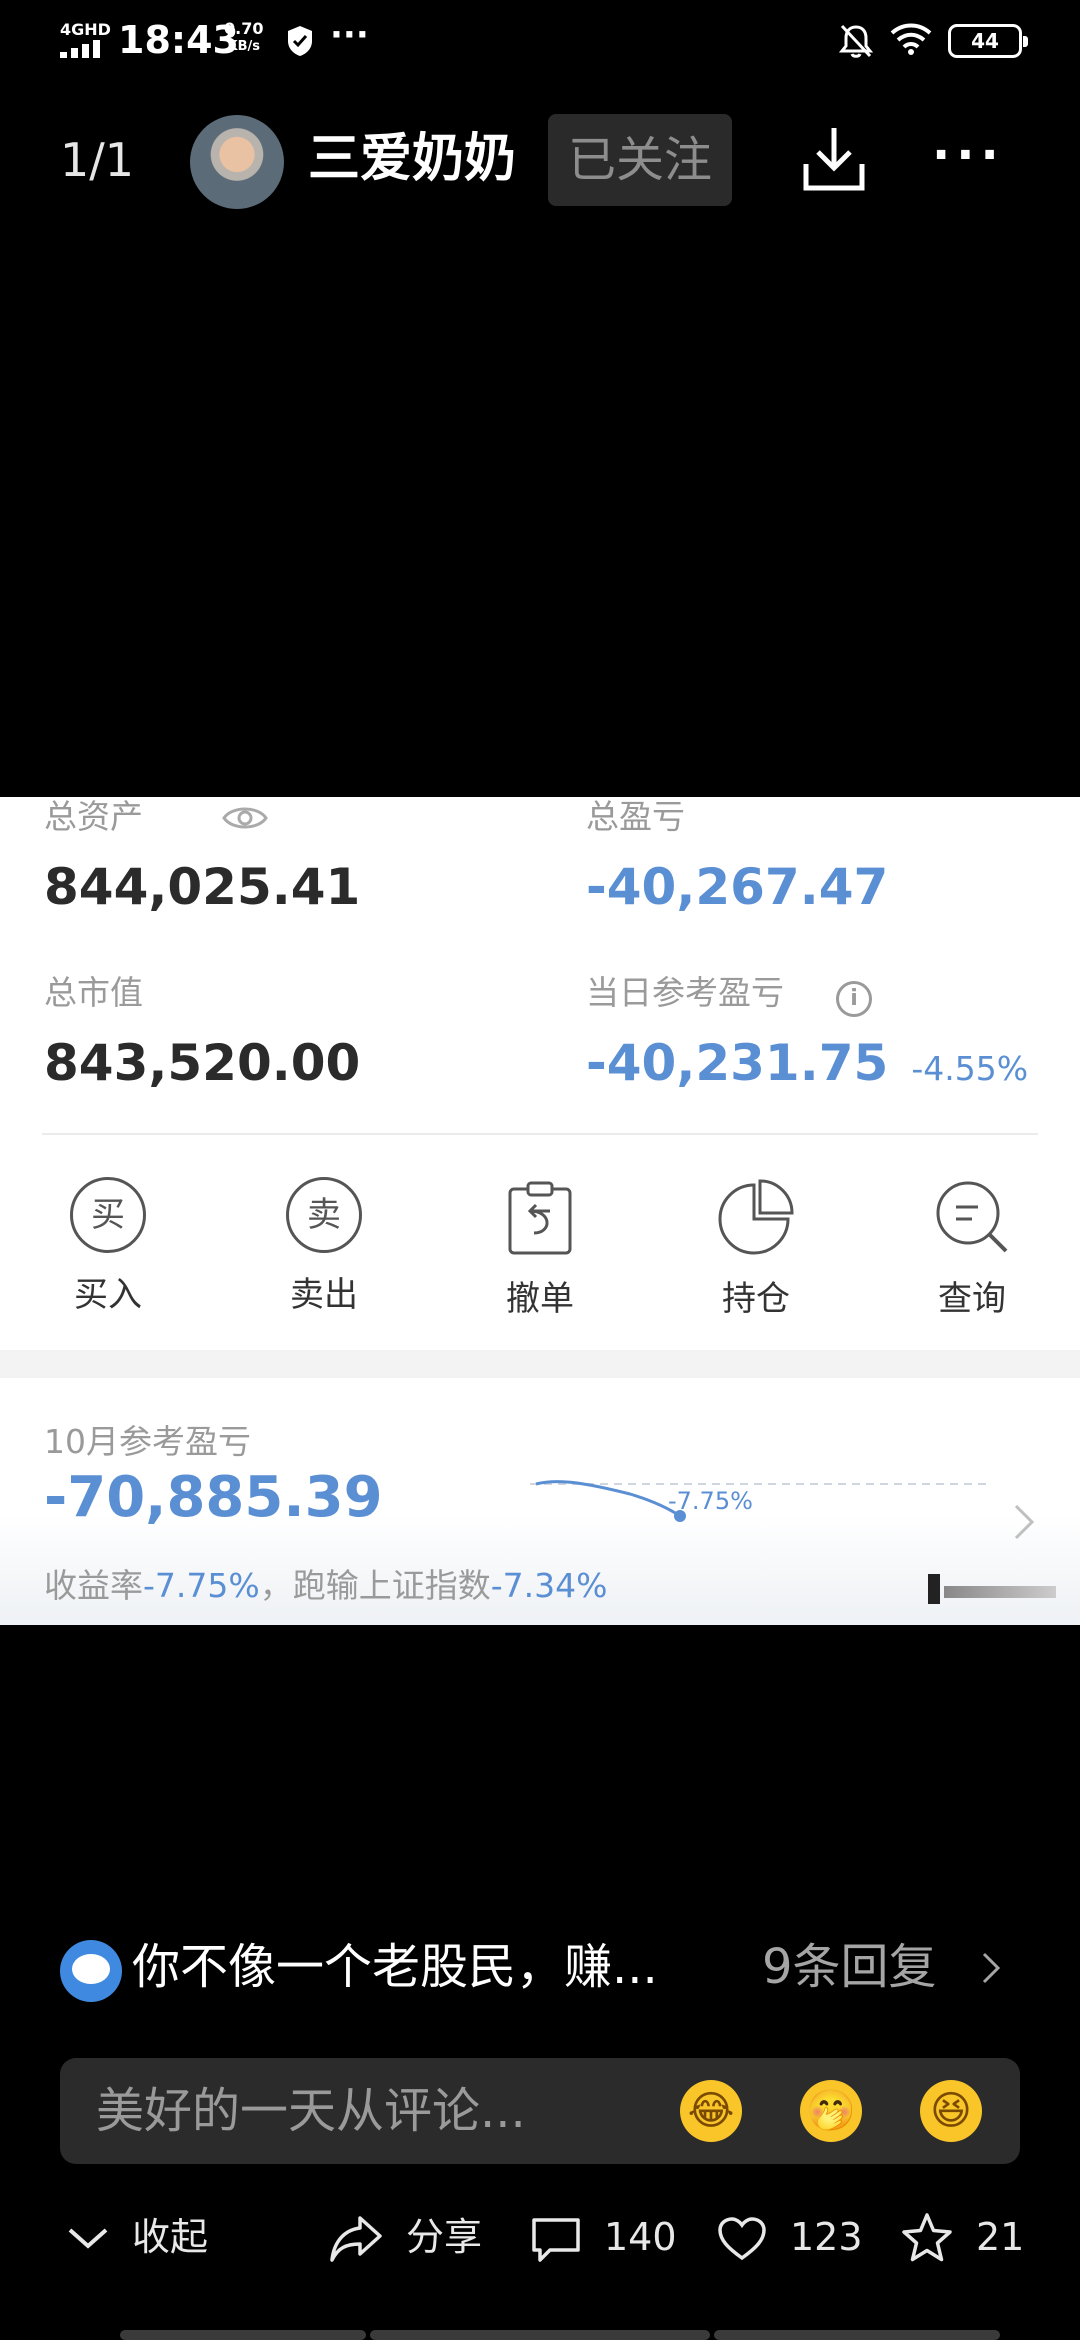  Describe the element at coordinates (737, 887) in the screenshot. I see `total-pl-value: -40,267.47` at that location.